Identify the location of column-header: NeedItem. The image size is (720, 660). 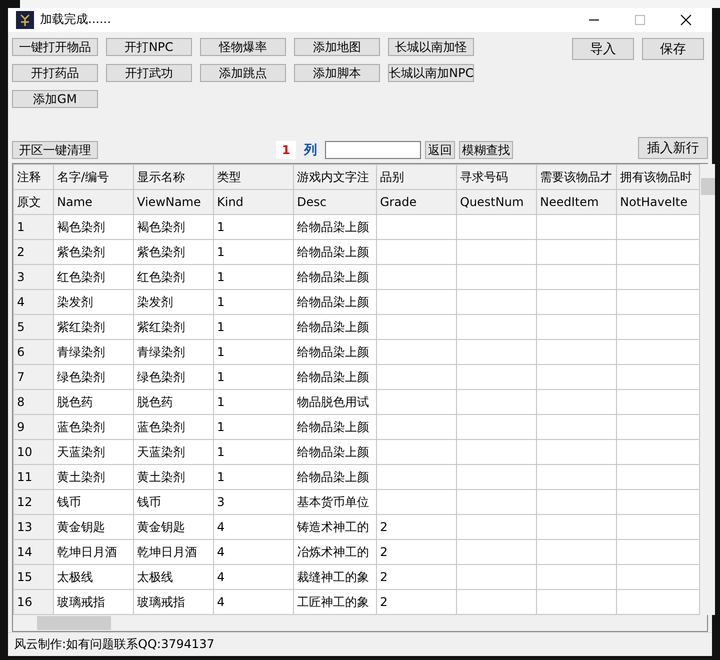
(576, 202).